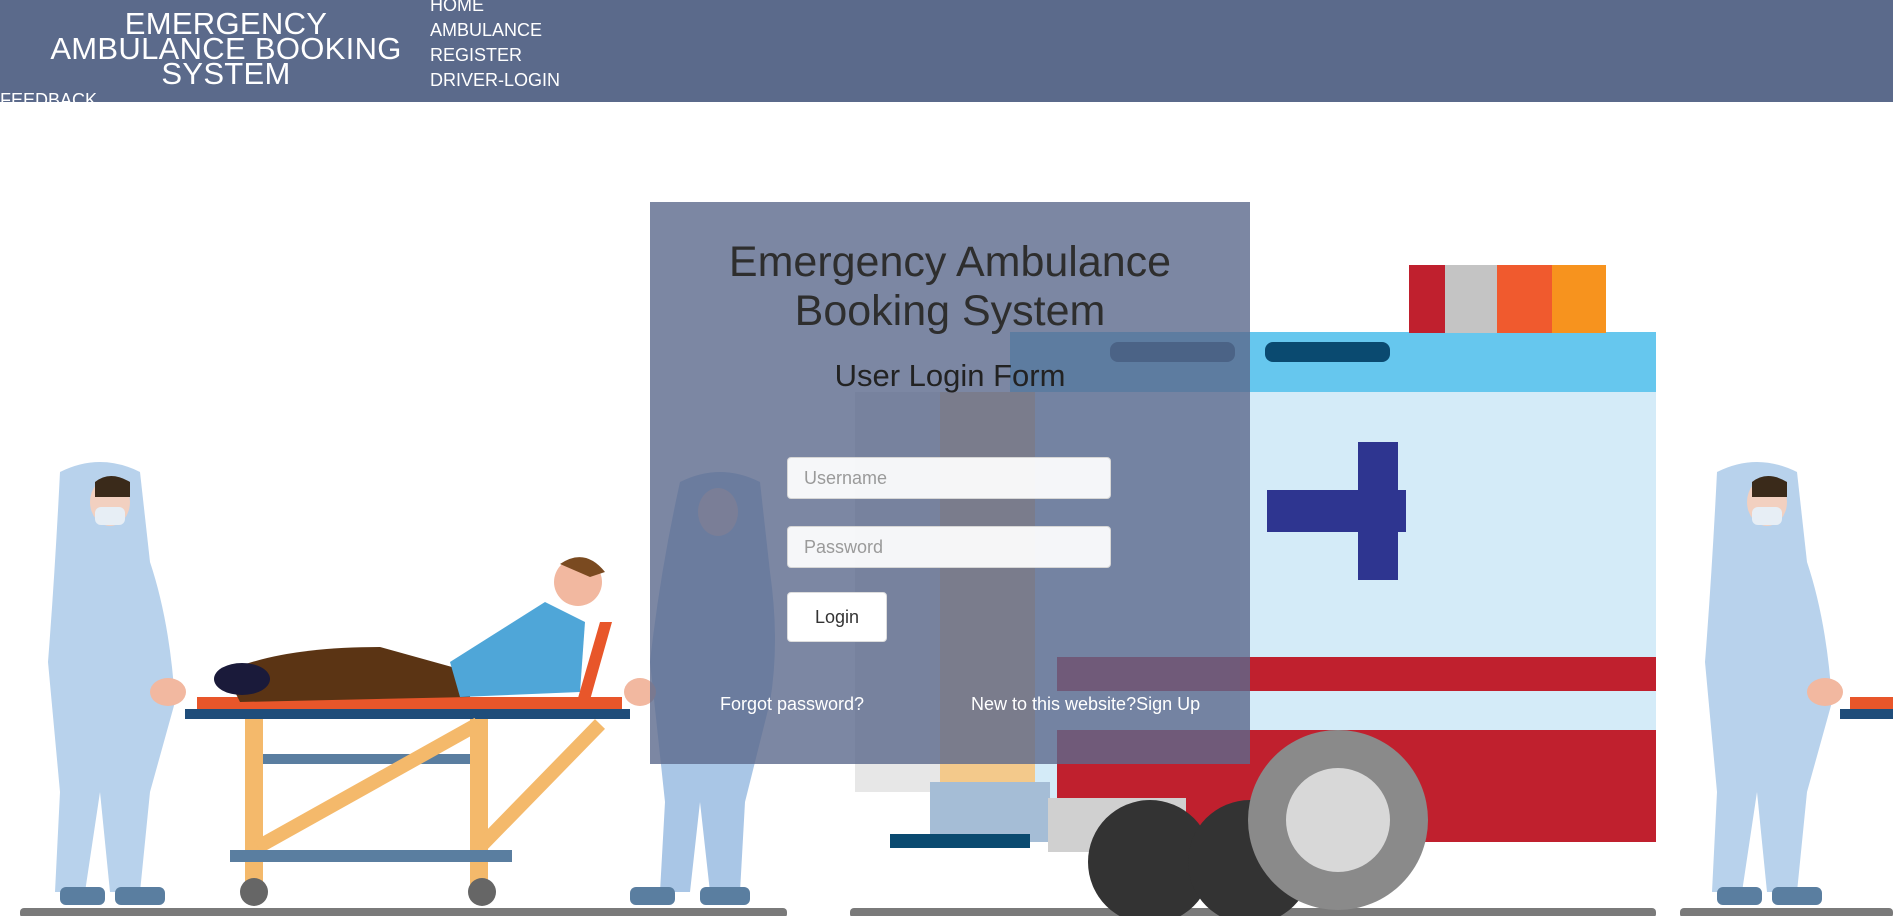 The width and height of the screenshot is (1893, 916). What do you see at coordinates (792, 704) in the screenshot?
I see `forgot-password-link: Forgot password?` at bounding box center [792, 704].